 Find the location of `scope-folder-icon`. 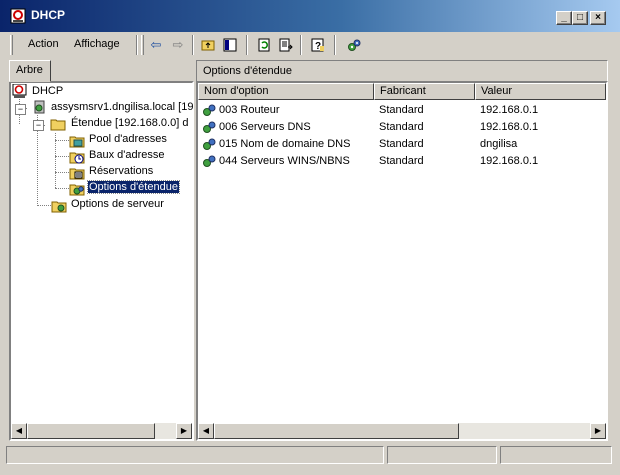

scope-folder-icon is located at coordinates (58, 125).